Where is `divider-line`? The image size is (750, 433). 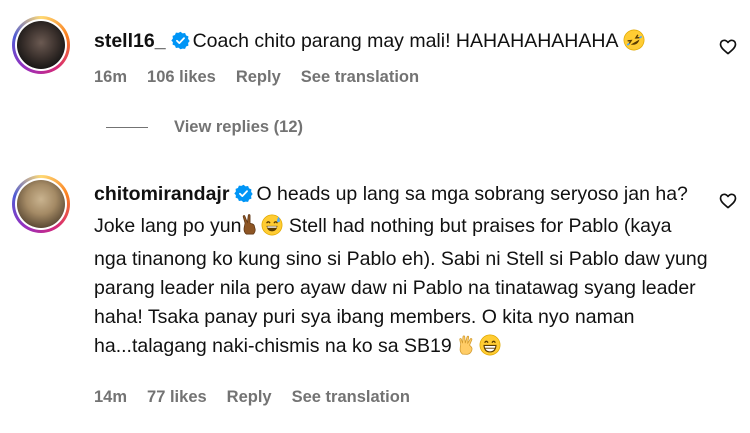 divider-line is located at coordinates (127, 127).